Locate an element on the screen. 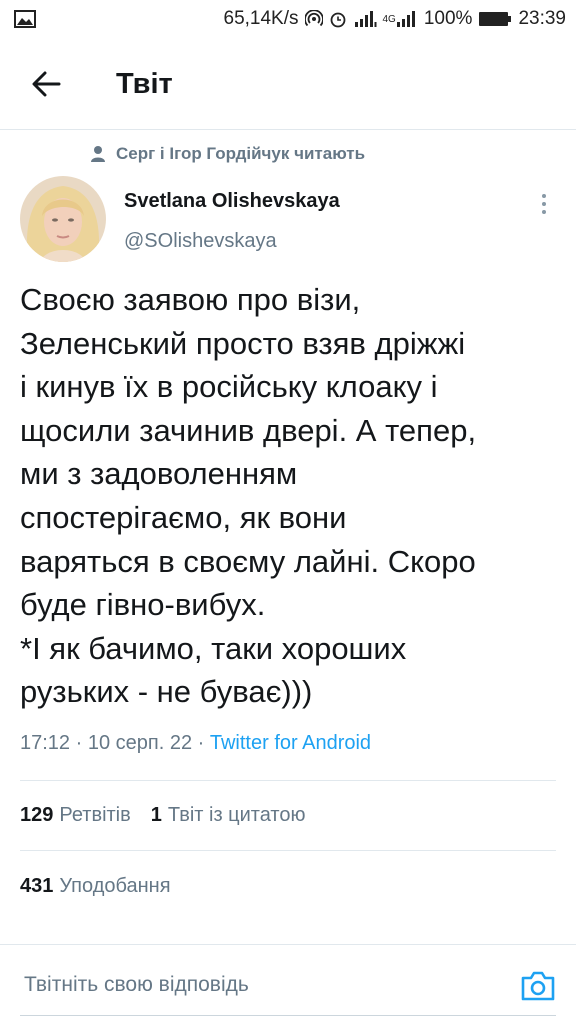 This screenshot has height=1024, width=576. author-name: Svetlana Olishevskaya is located at coordinates (232, 201).